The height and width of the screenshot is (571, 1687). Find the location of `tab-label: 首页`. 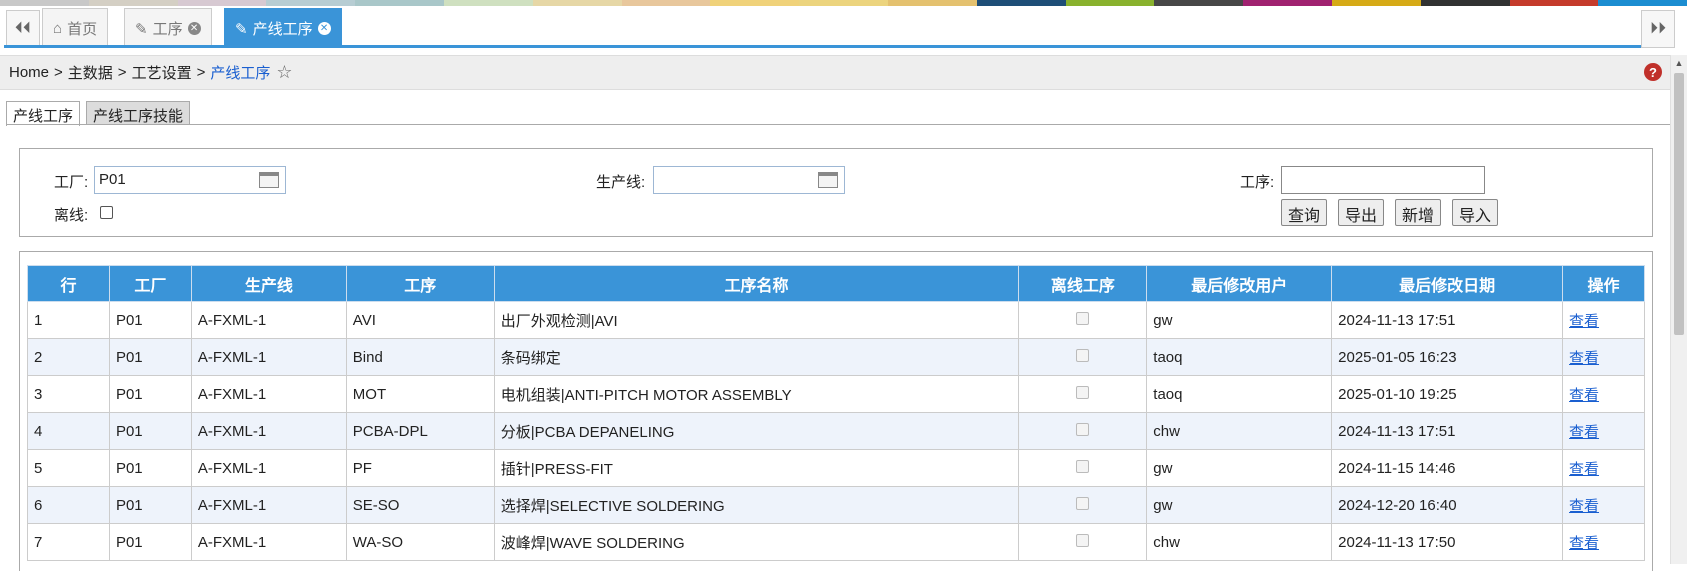

tab-label: 首页 is located at coordinates (82, 29).